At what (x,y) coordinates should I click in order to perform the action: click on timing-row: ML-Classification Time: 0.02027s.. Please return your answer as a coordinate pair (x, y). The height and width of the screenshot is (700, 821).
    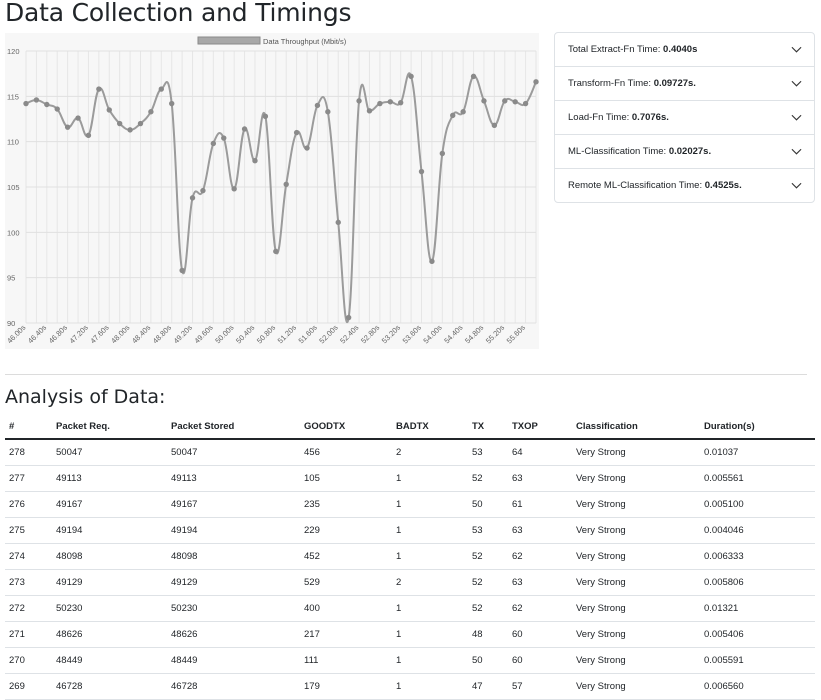
    Looking at the image, I should click on (684, 152).